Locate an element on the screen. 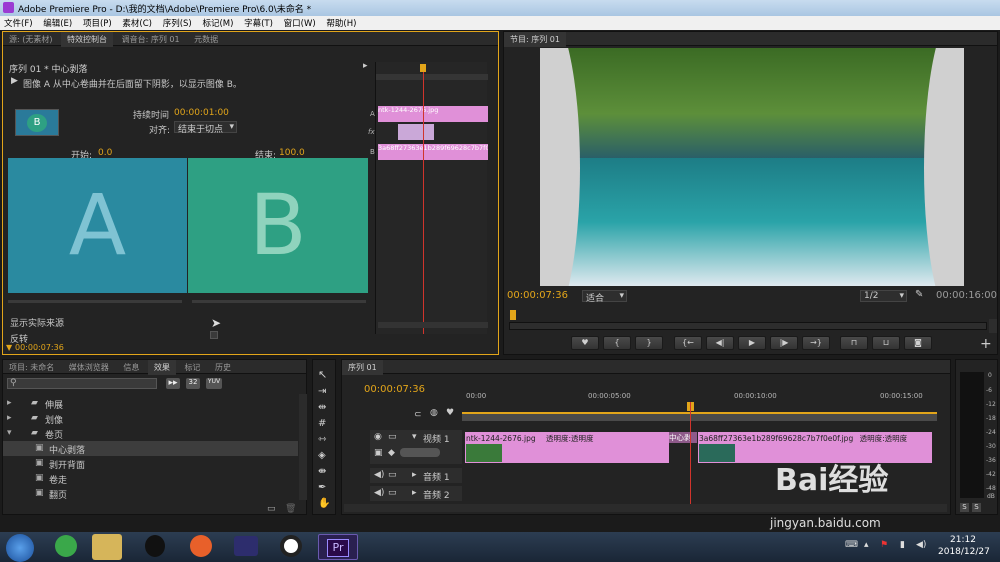 The width and height of the screenshot is (1000, 562). go-to-in-button: {← is located at coordinates (688, 343).